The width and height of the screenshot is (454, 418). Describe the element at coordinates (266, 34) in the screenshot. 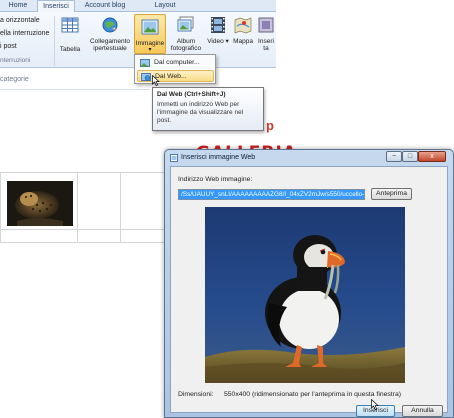

I see `insert-extra-button: Inseri ta` at that location.